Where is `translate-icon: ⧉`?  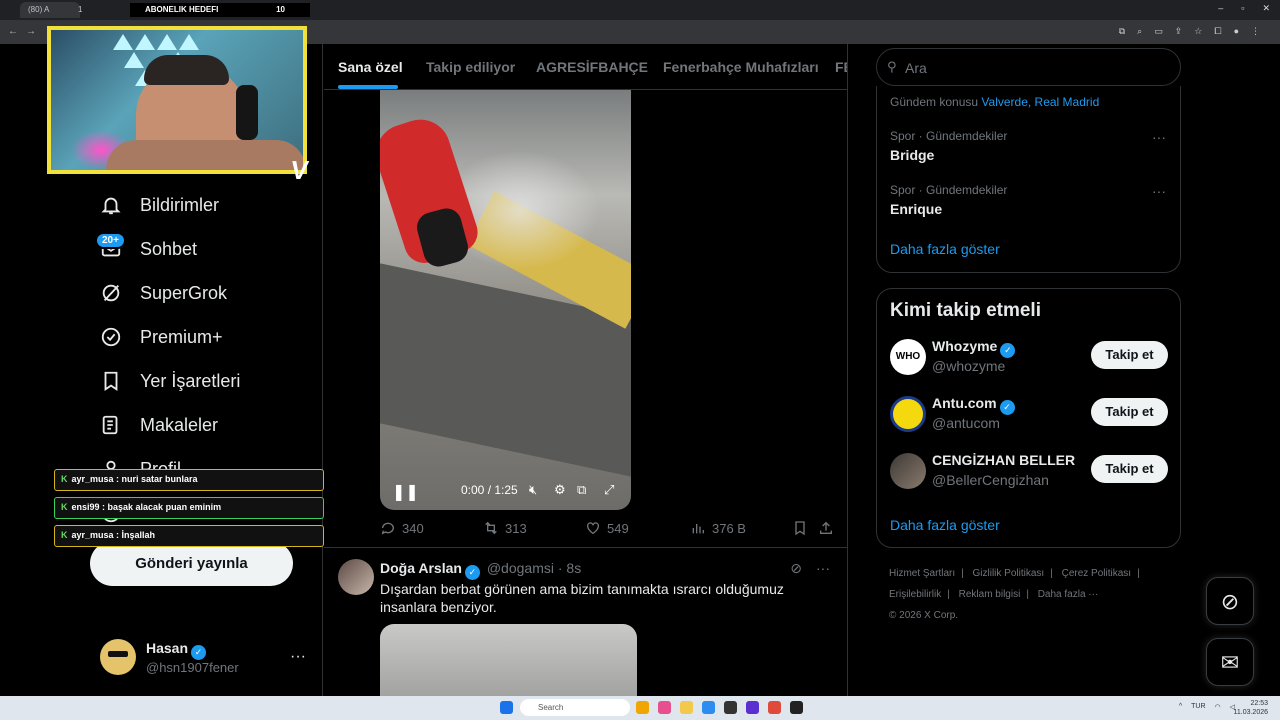 translate-icon: ⧉ is located at coordinates (1122, 31).